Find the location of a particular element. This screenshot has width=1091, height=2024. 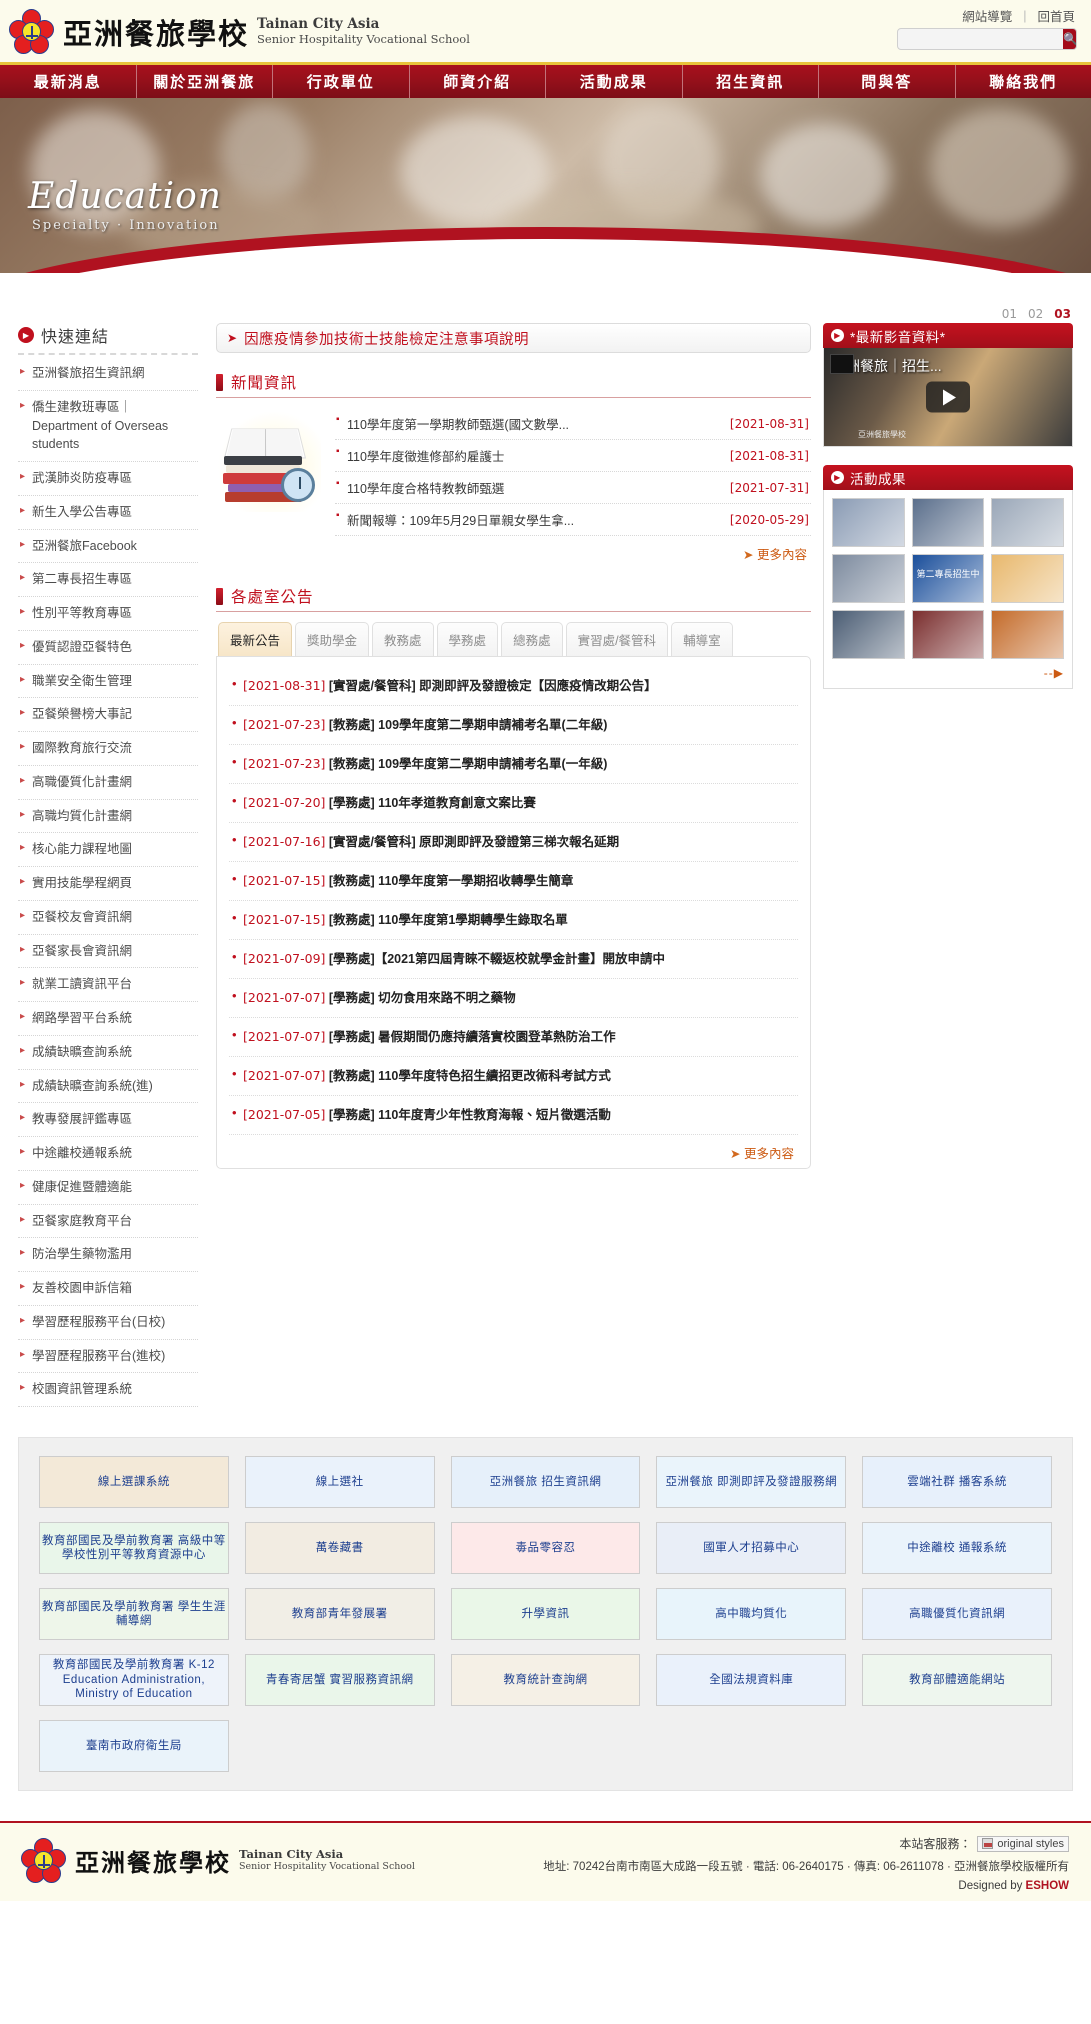

gallery-more-link: --▶ is located at coordinates (948, 669).